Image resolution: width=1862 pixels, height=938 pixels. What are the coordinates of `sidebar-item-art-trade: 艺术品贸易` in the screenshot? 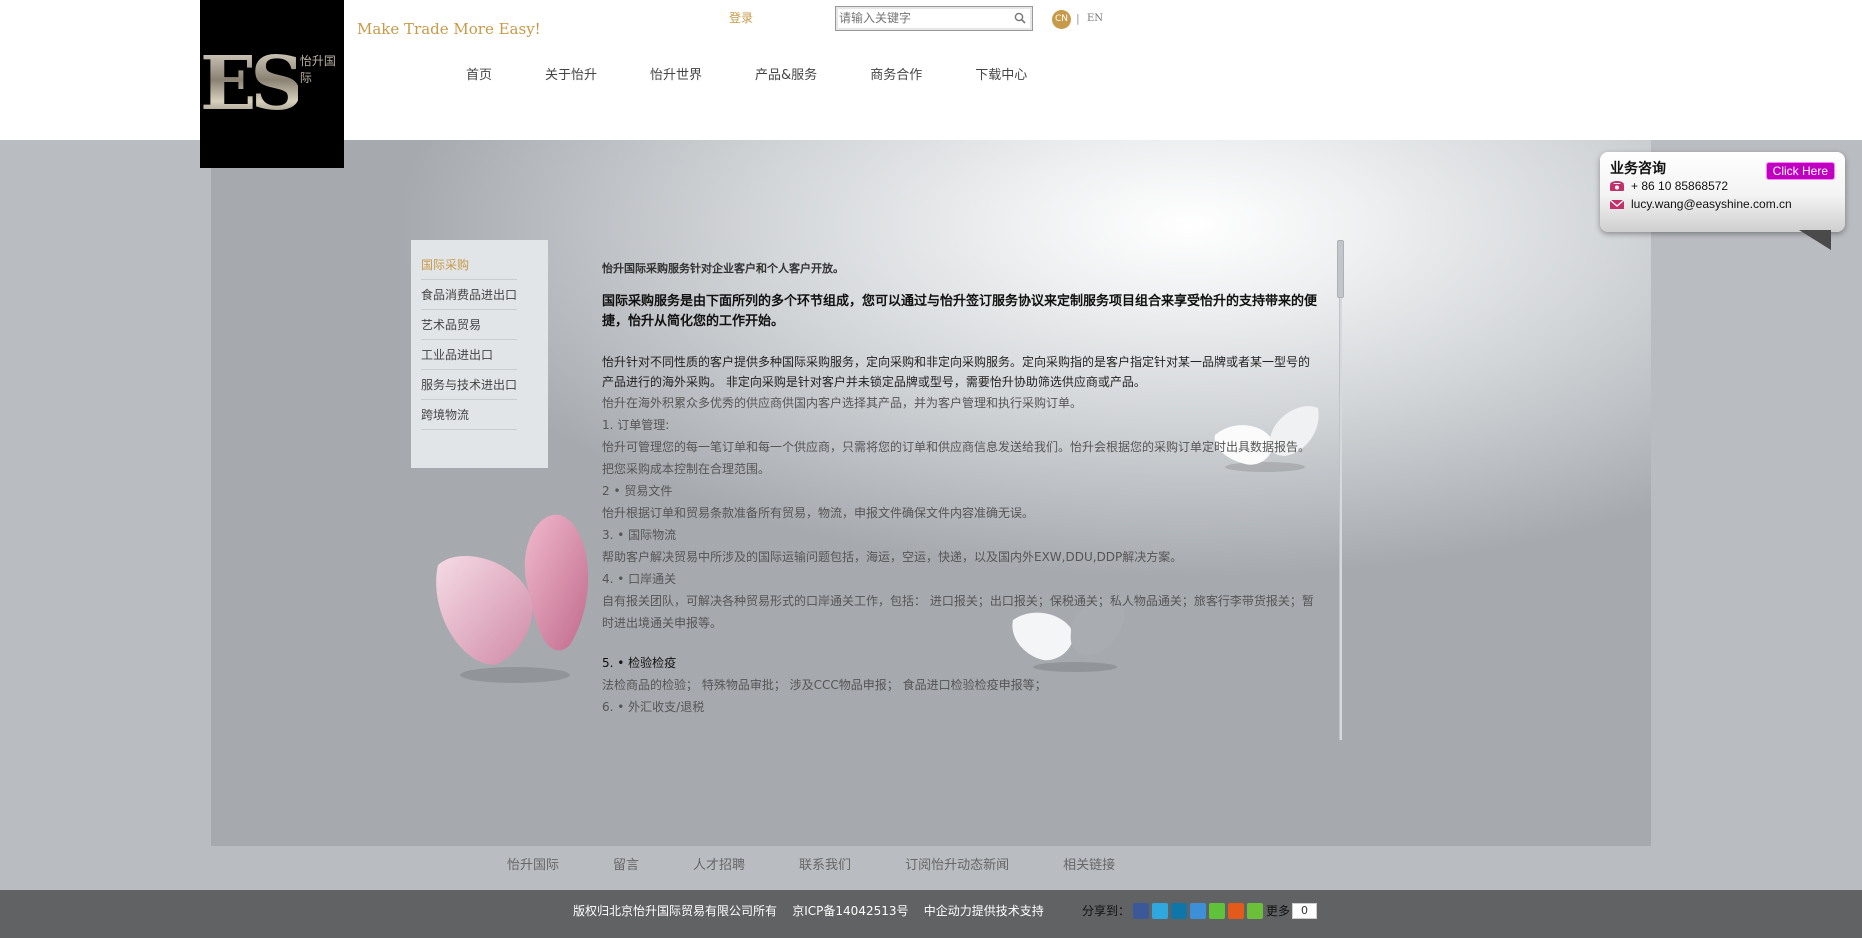 It's located at (469, 325).